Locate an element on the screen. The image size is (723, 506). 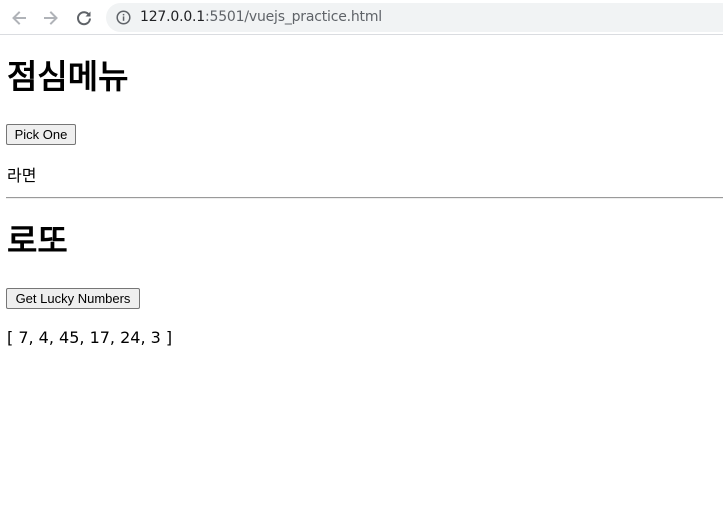
get-lucky-numbers-button: Get Lucky Numbers is located at coordinates (73, 298).